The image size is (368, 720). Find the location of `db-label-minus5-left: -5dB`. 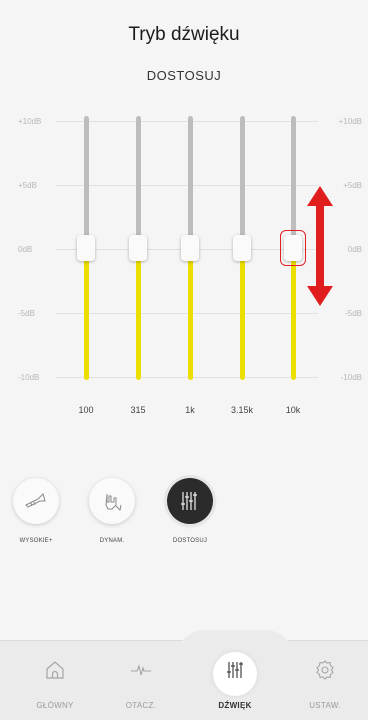

db-label-minus5-left: -5dB is located at coordinates (26, 313).